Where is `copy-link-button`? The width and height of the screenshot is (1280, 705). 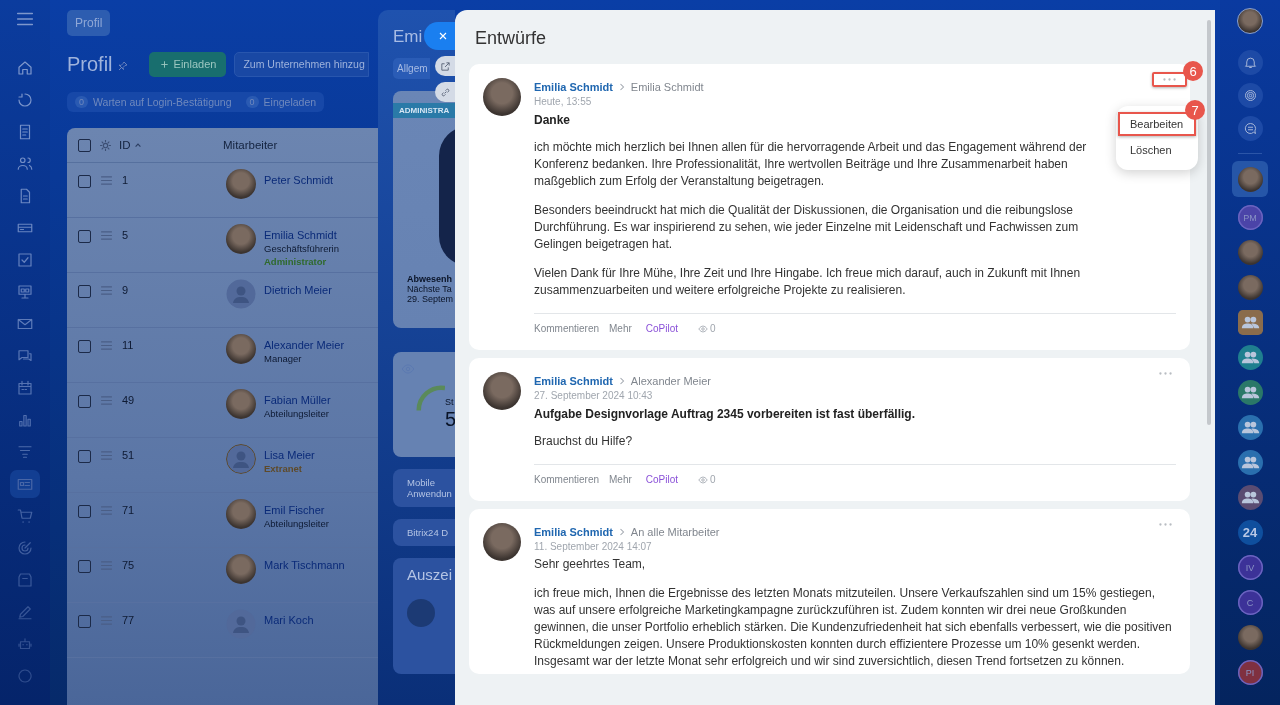 copy-link-button is located at coordinates (445, 92).